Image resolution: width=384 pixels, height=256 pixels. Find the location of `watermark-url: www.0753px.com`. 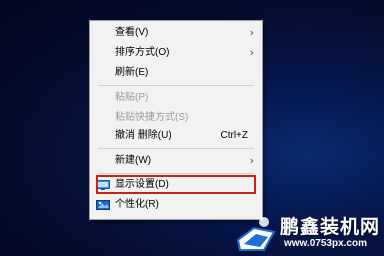

watermark-url: www.0753px.com is located at coordinates (325, 243).